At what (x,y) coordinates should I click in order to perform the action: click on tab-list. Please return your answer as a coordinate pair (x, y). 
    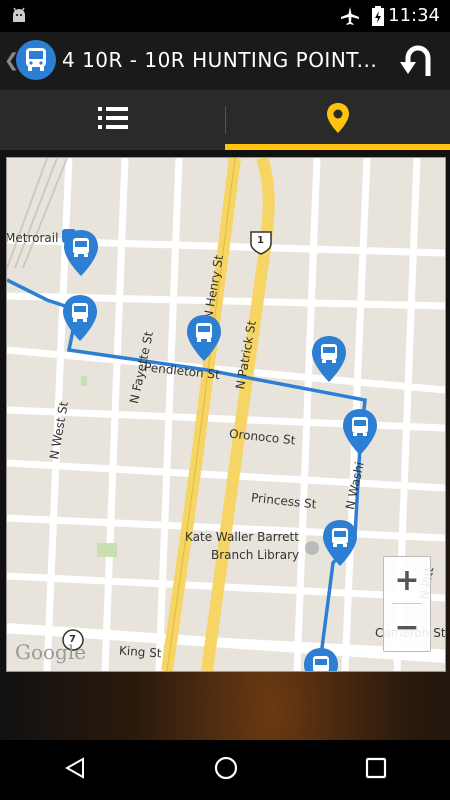
    Looking at the image, I should click on (112, 120).